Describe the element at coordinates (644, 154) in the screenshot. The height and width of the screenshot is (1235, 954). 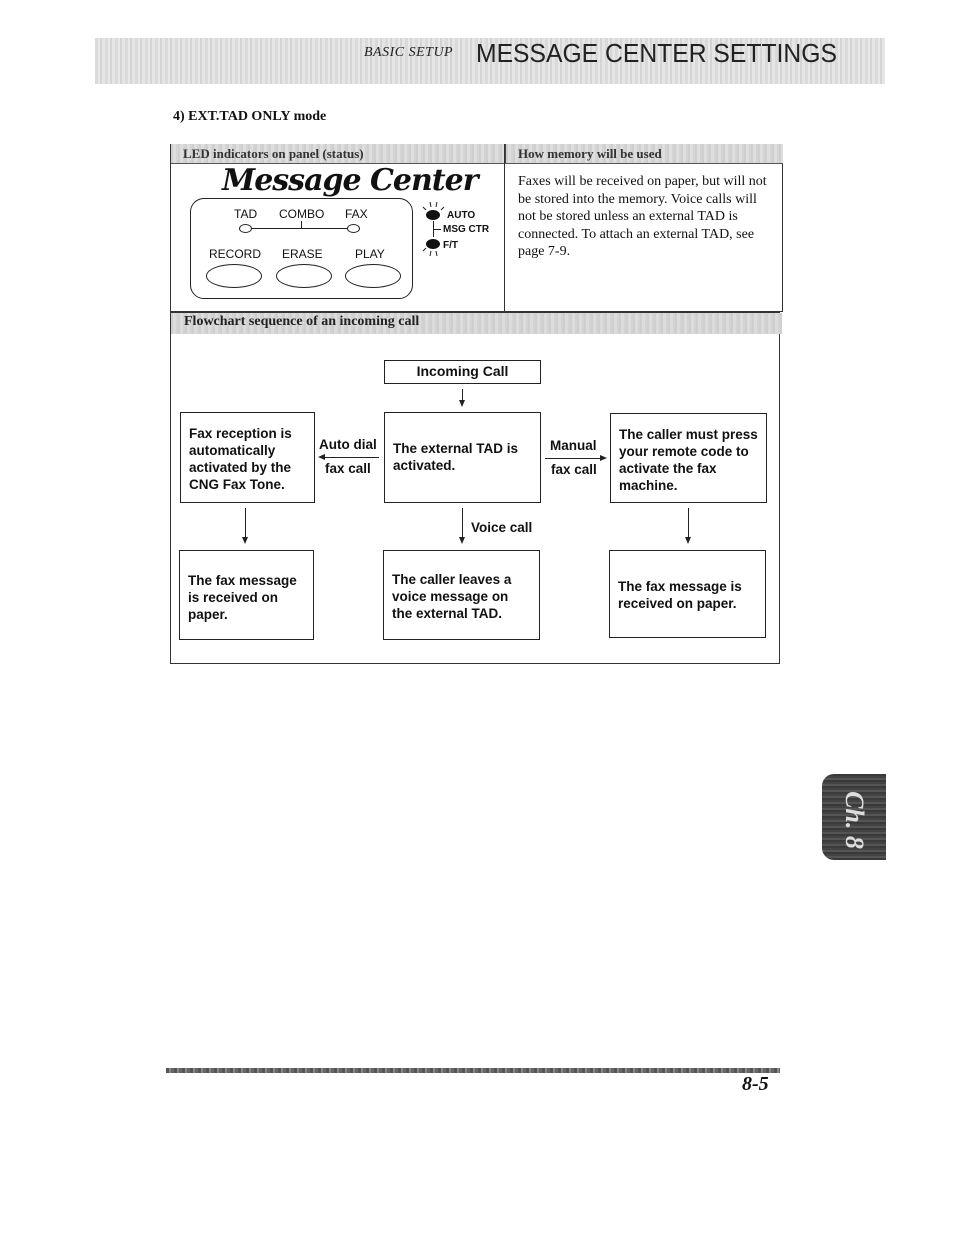
I see `memory-column-header: How memory will be used` at that location.